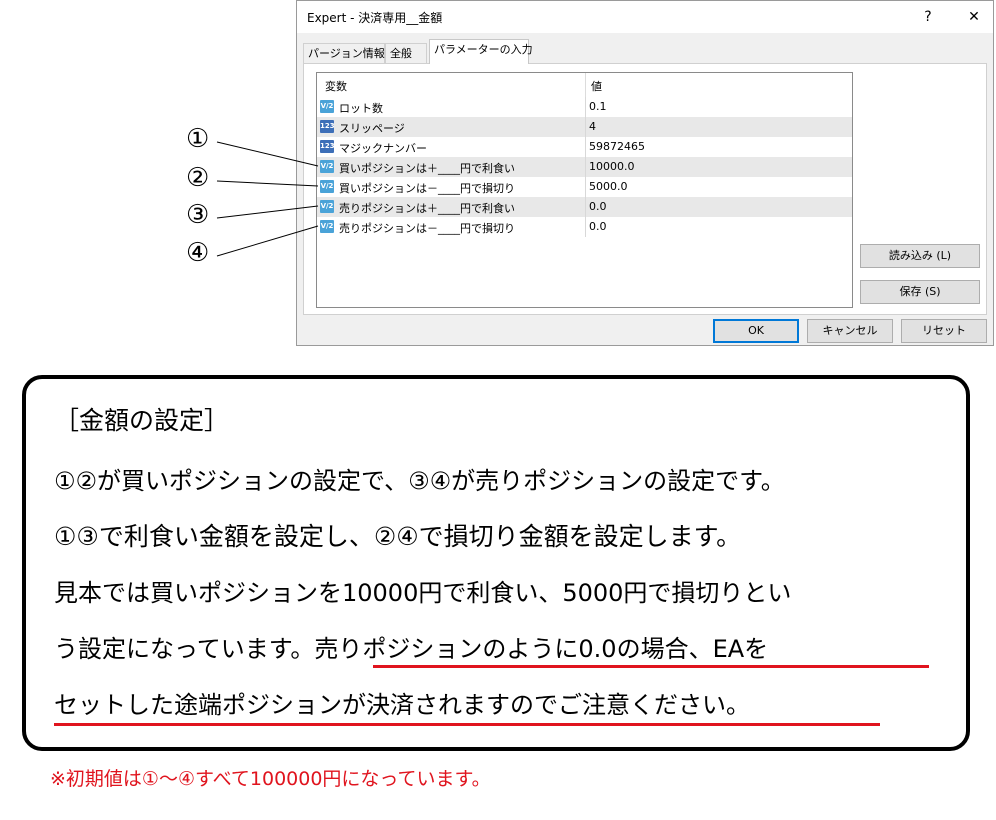 This screenshot has height=820, width=996. Describe the element at coordinates (198, 178) in the screenshot. I see `marker-2: ②` at that location.